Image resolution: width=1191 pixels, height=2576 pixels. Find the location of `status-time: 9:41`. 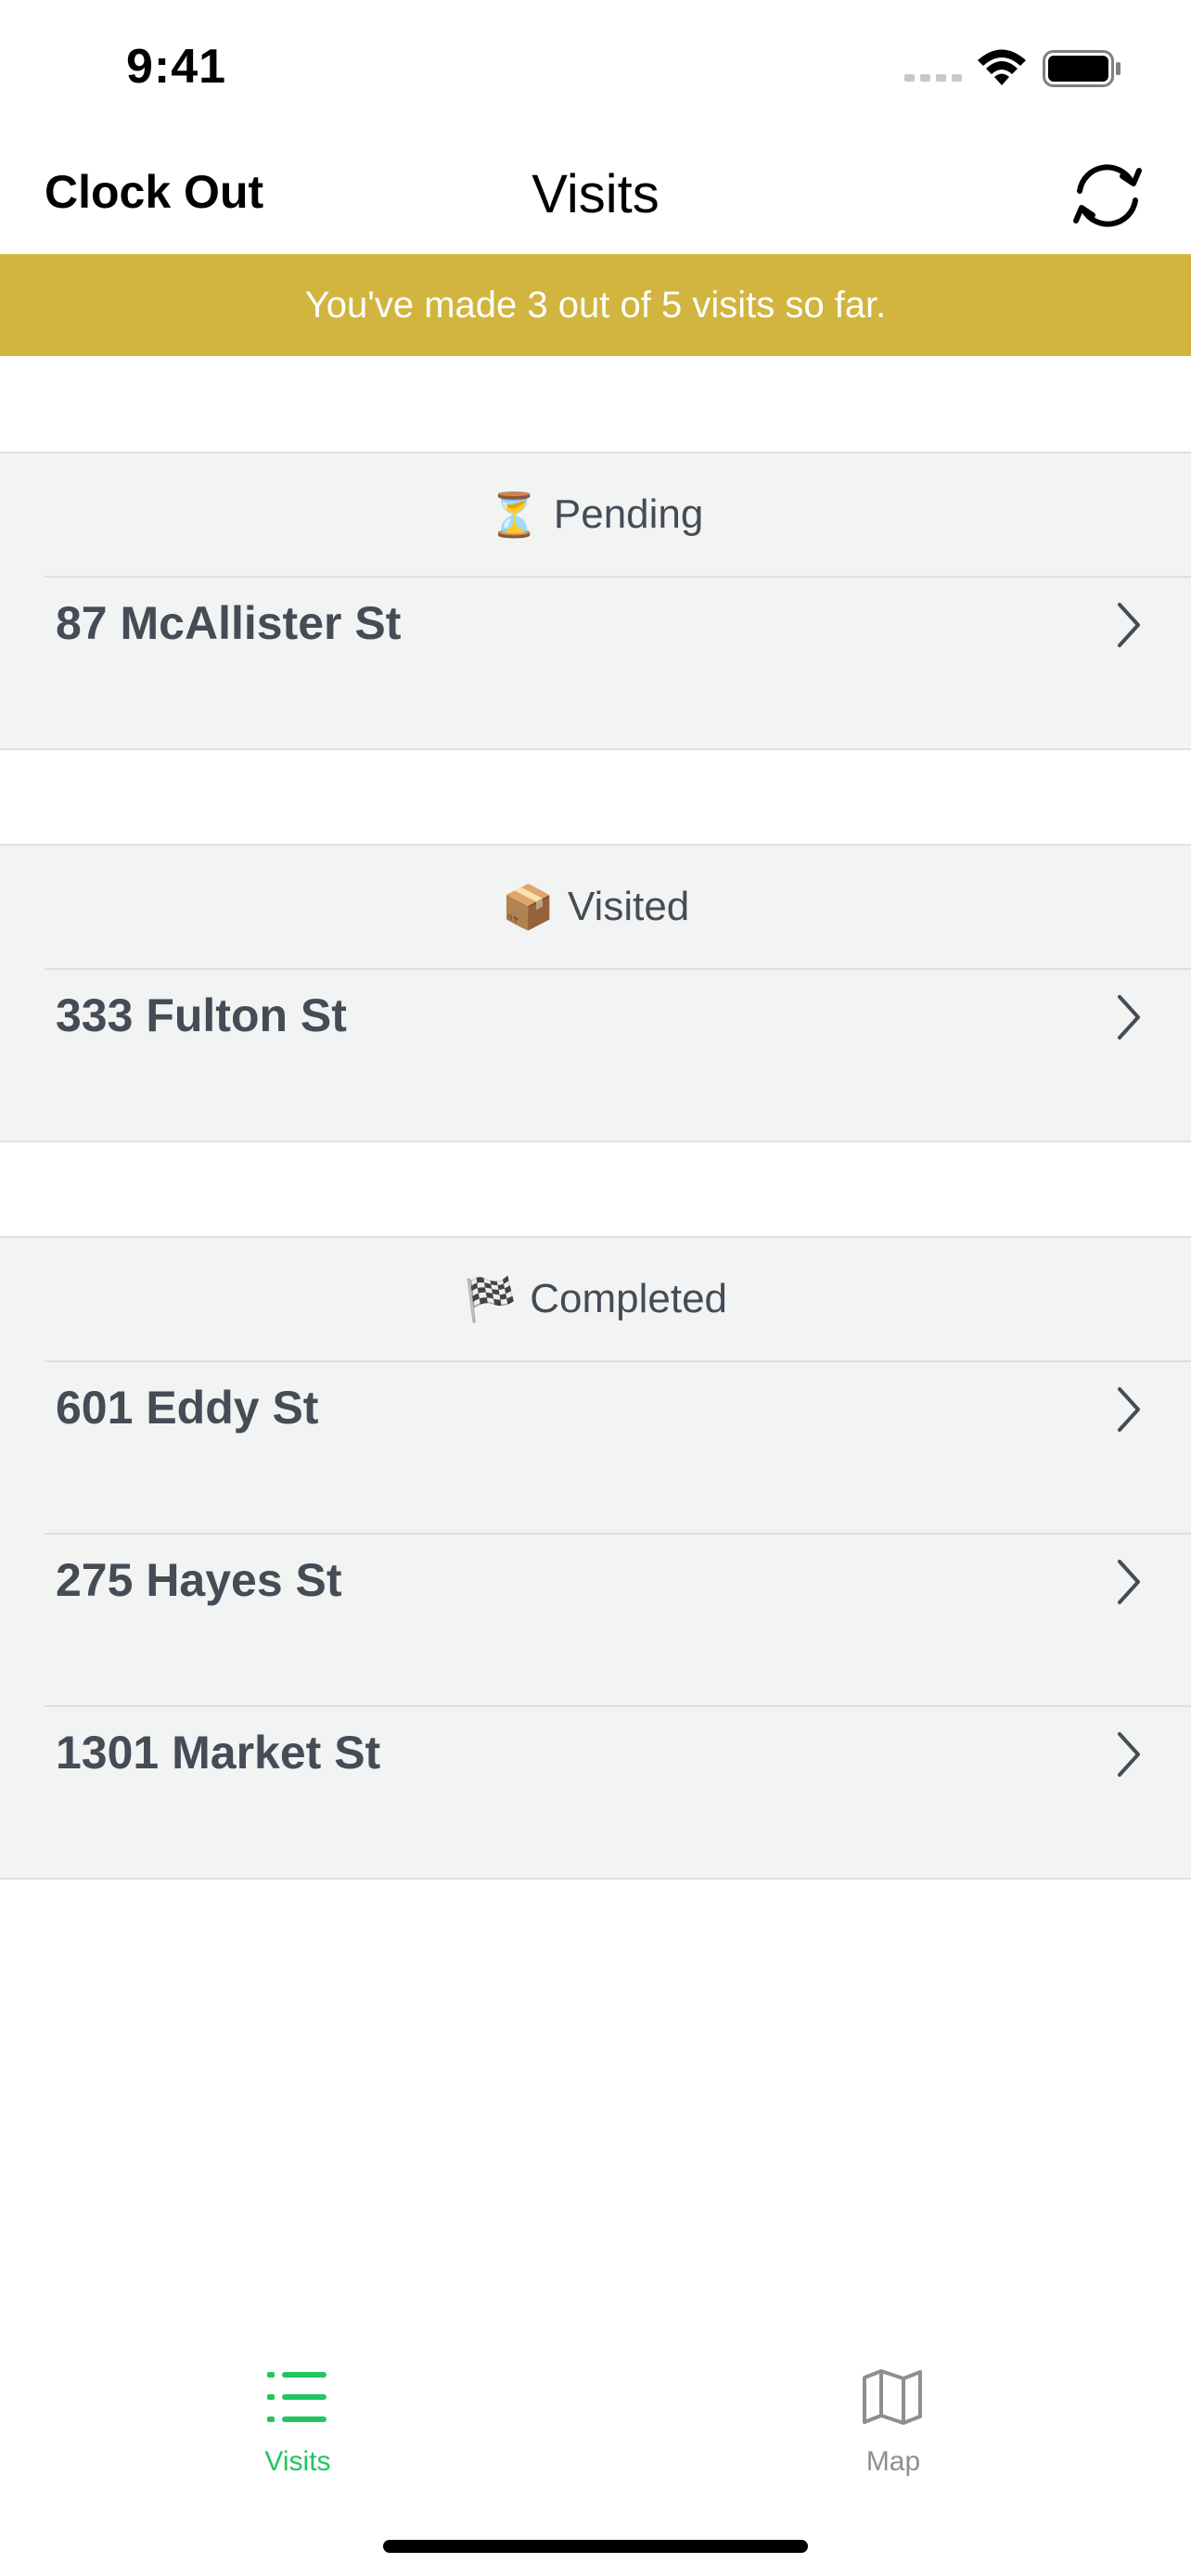

status-time: 9:41 is located at coordinates (176, 67).